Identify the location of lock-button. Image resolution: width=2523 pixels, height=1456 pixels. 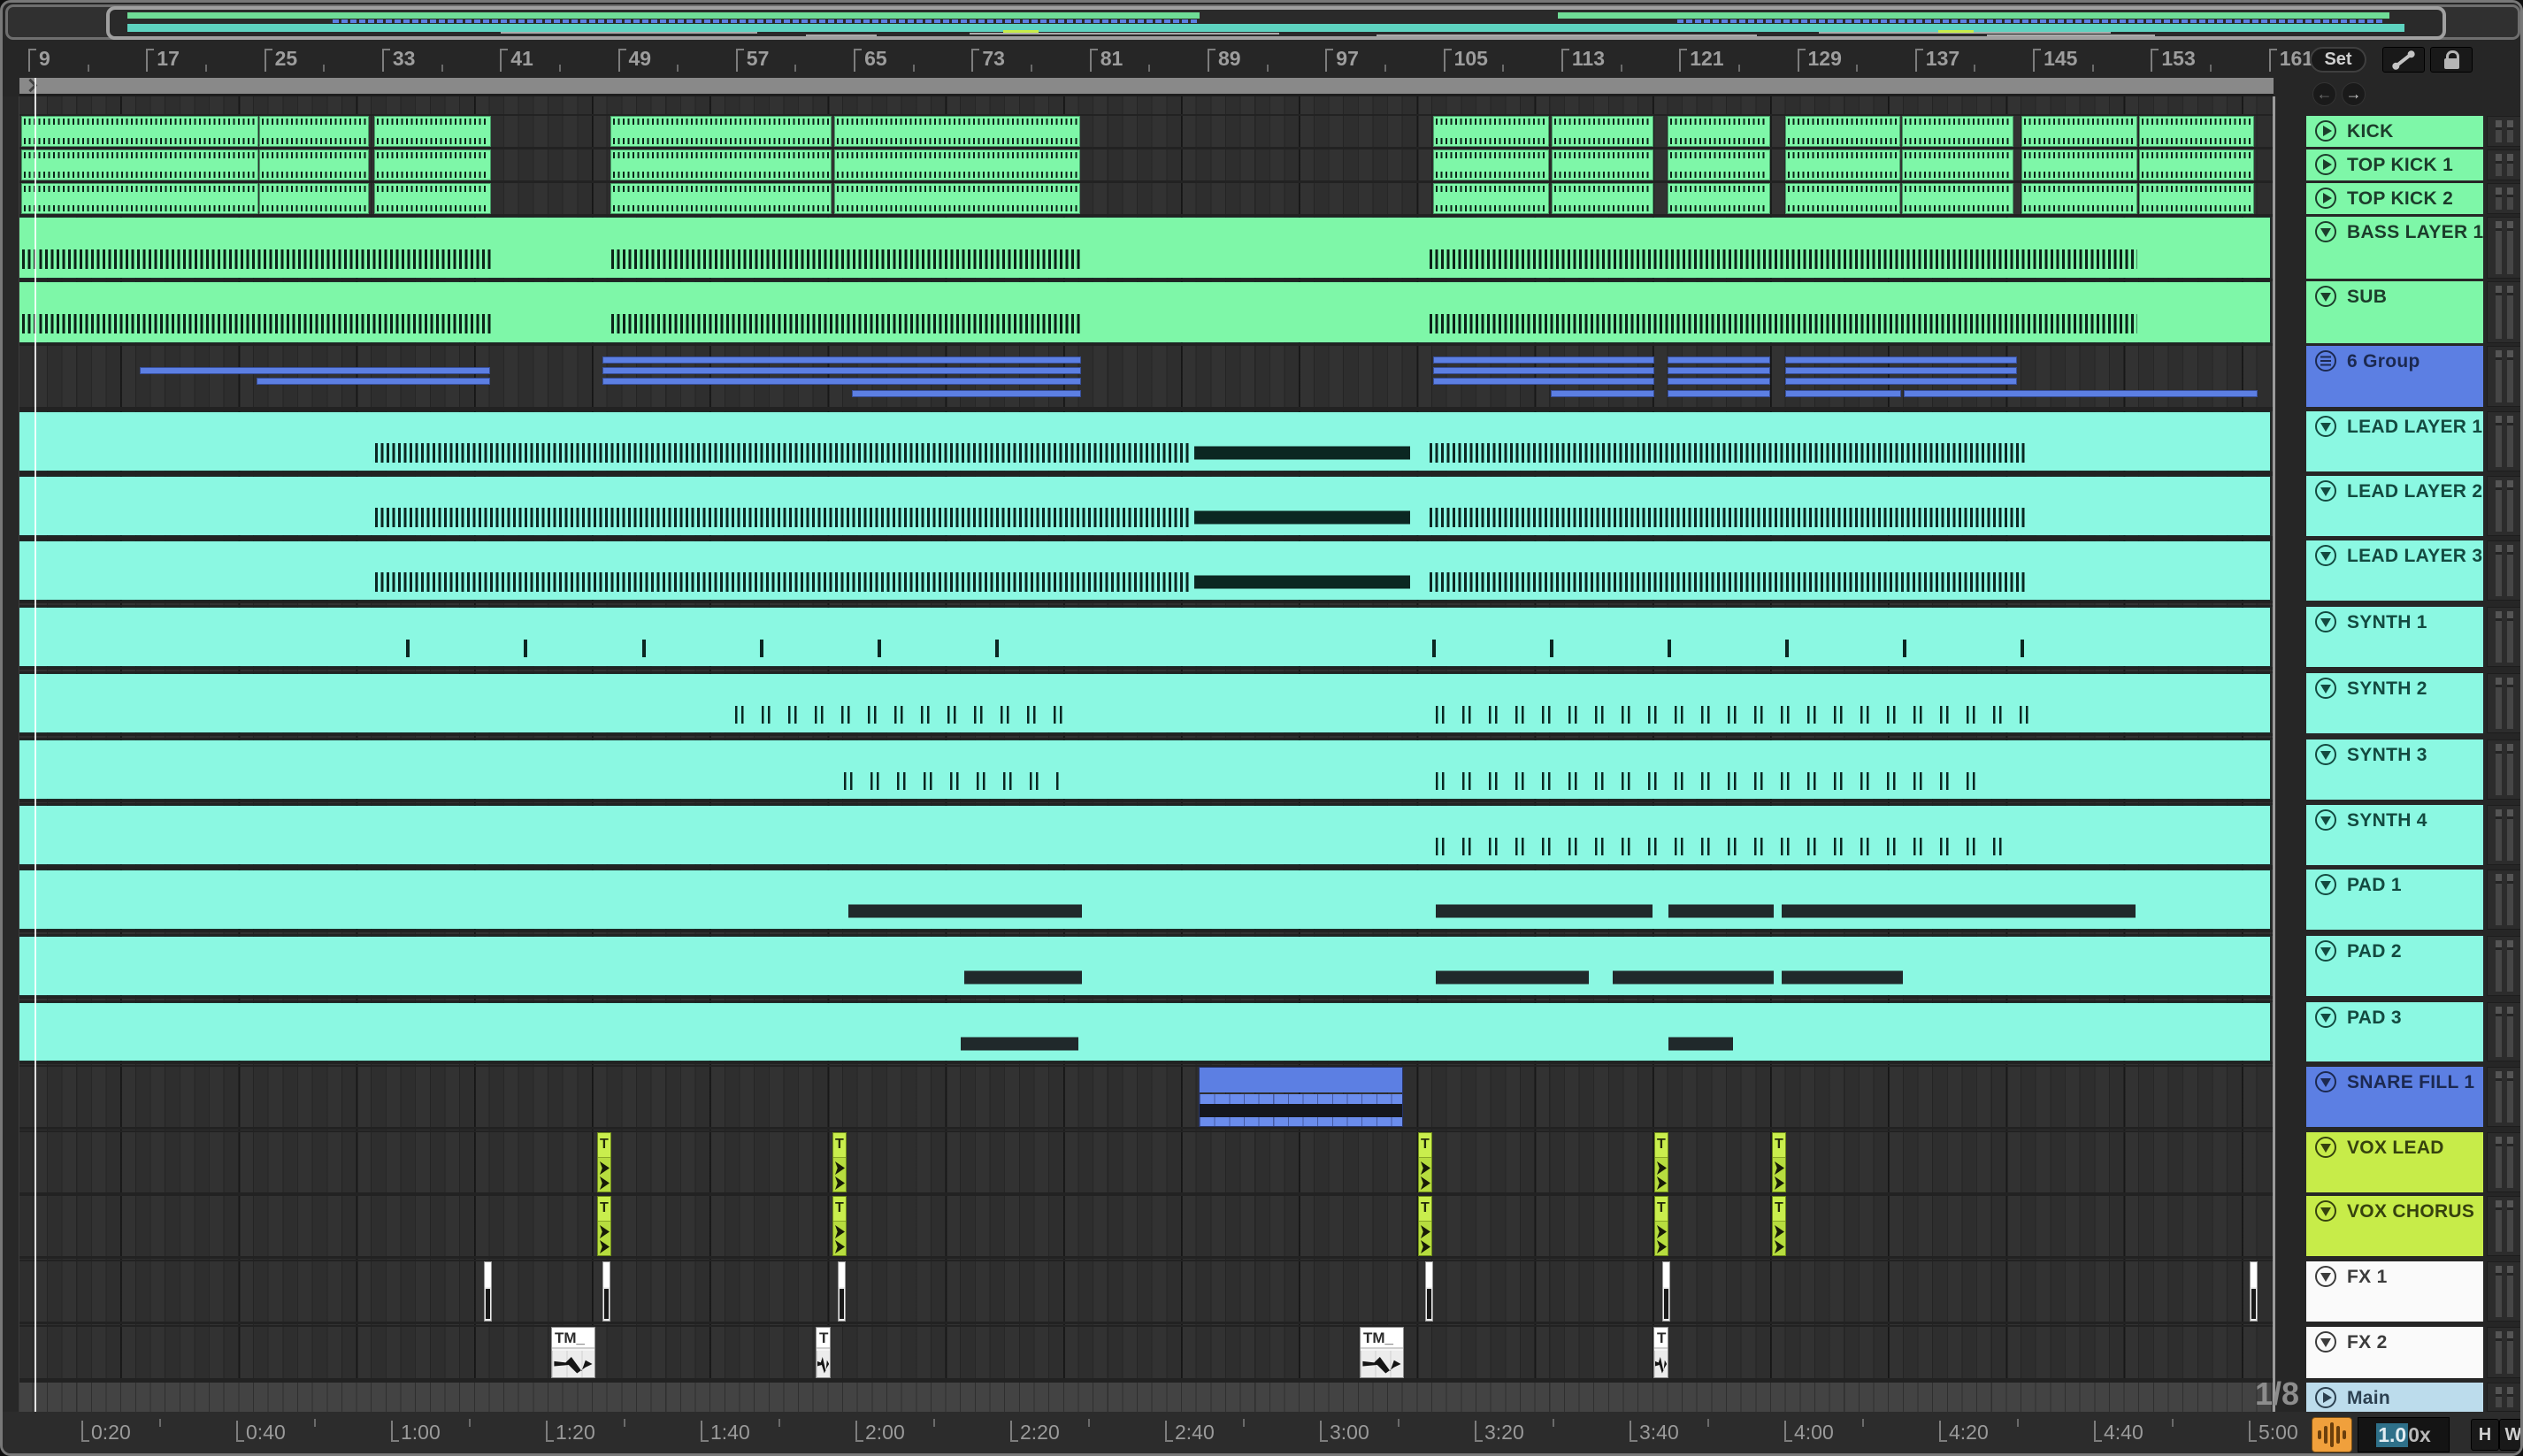
(2451, 60).